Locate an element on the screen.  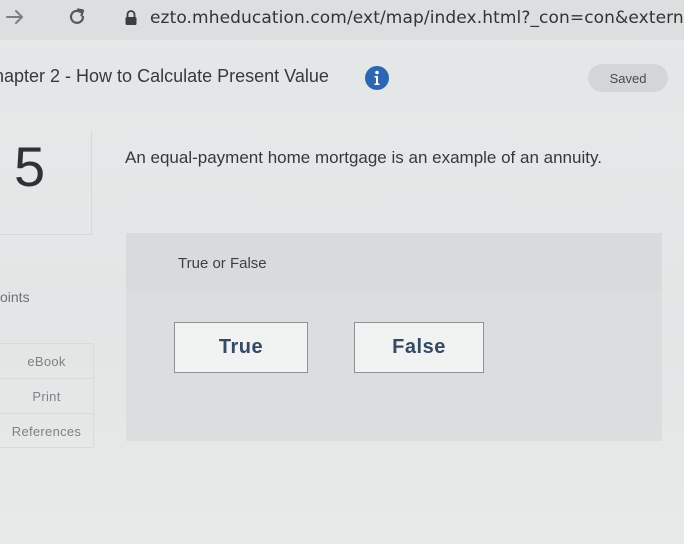
question-number: 5 is located at coordinates (30, 166).